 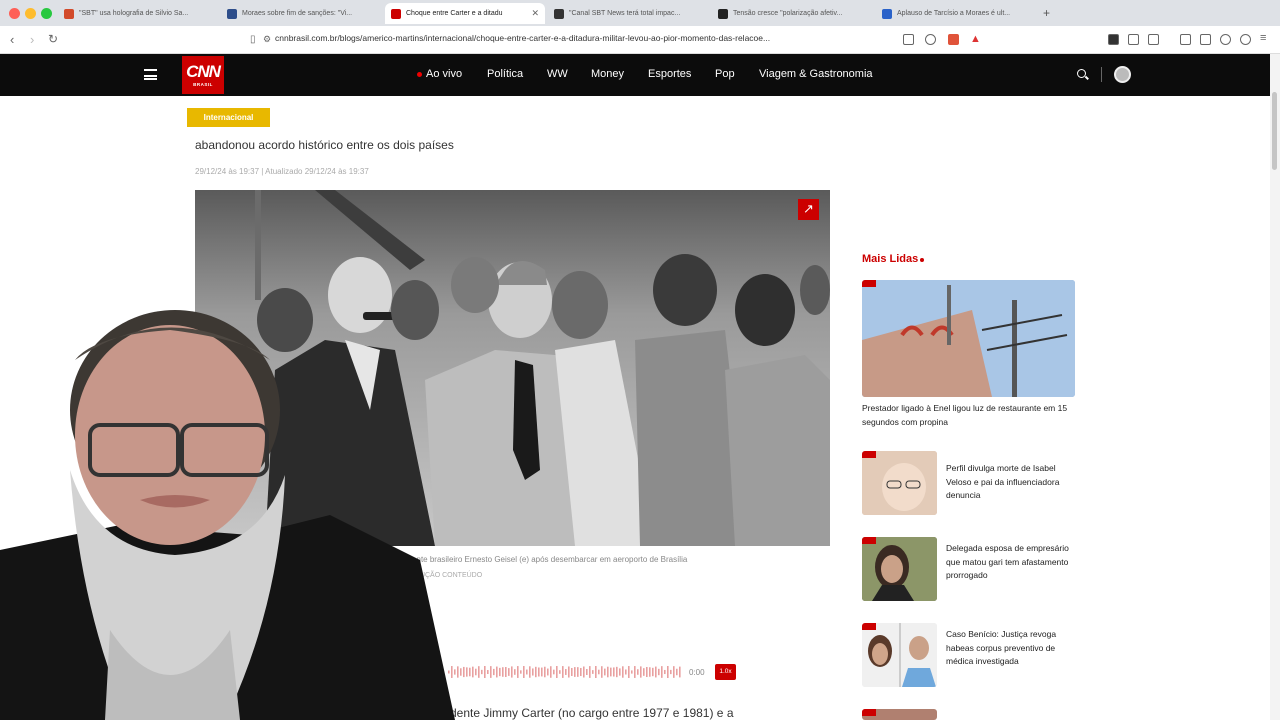 I want to click on forward-arrow-icon: ›, so click(x=32, y=39).